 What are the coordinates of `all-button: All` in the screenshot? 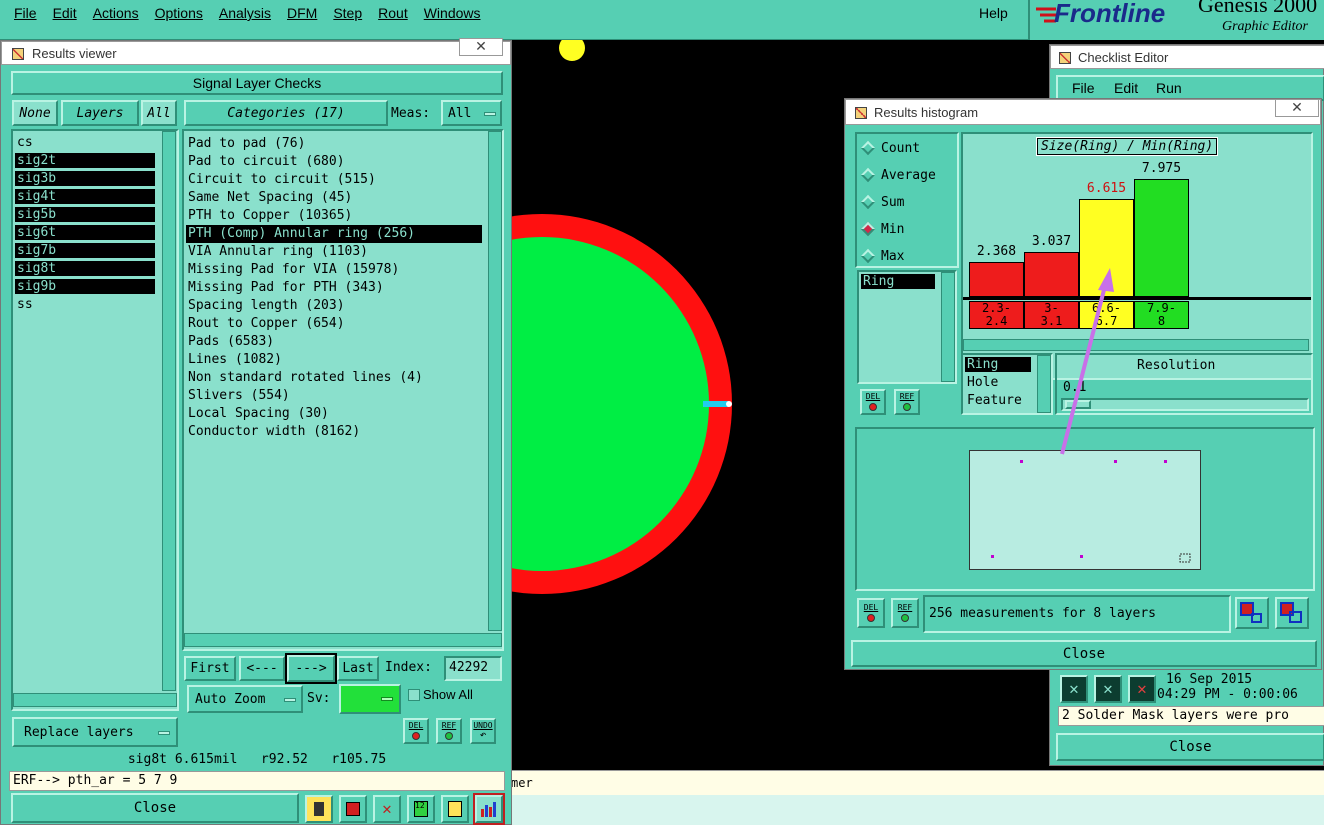 It's located at (159, 113).